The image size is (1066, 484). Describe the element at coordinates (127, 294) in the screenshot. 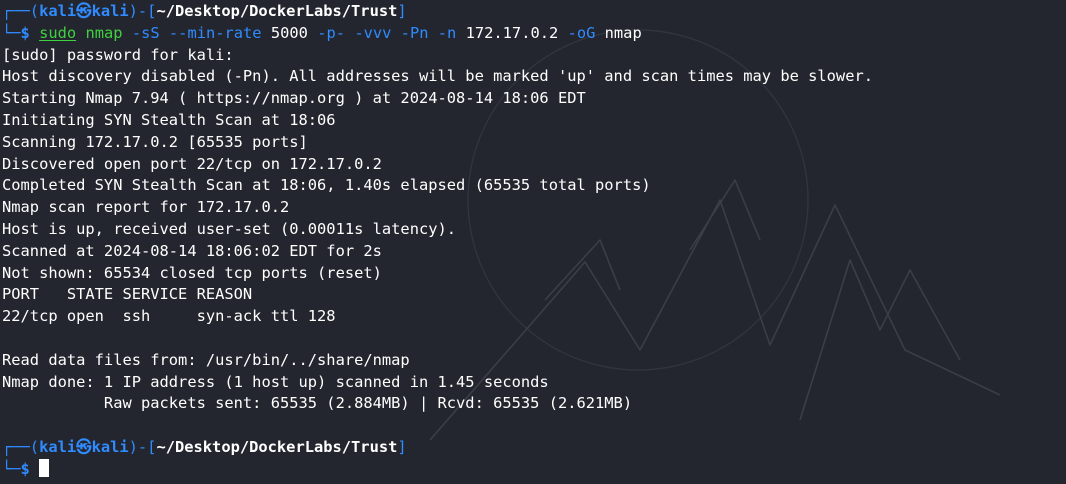

I see `port-table-header: PORT STATE SERVICE REASON` at that location.